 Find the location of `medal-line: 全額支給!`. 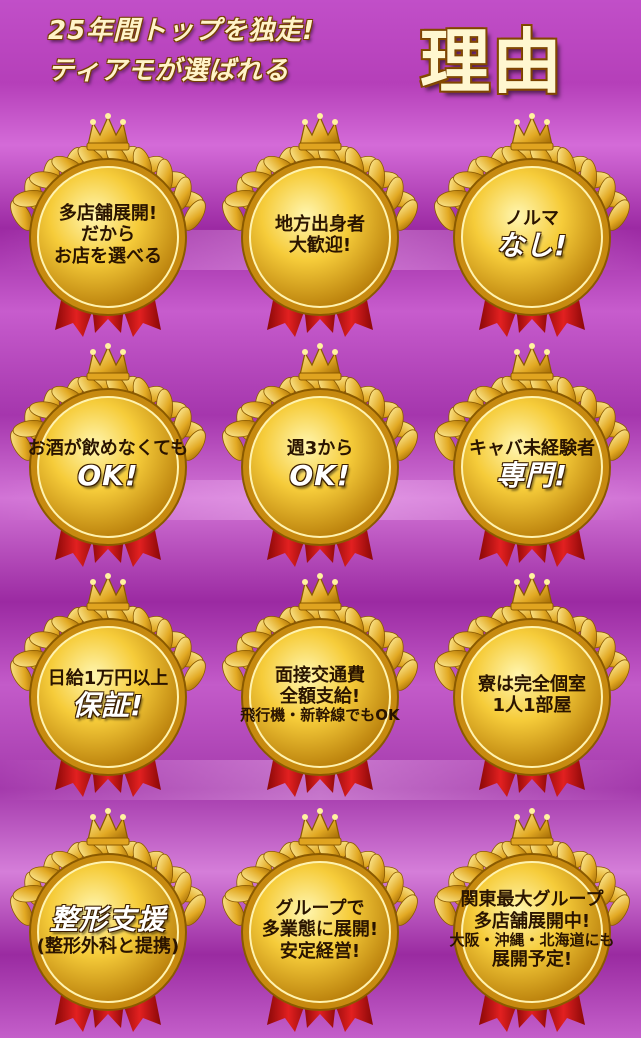

medal-line: 全額支給! is located at coordinates (320, 697).